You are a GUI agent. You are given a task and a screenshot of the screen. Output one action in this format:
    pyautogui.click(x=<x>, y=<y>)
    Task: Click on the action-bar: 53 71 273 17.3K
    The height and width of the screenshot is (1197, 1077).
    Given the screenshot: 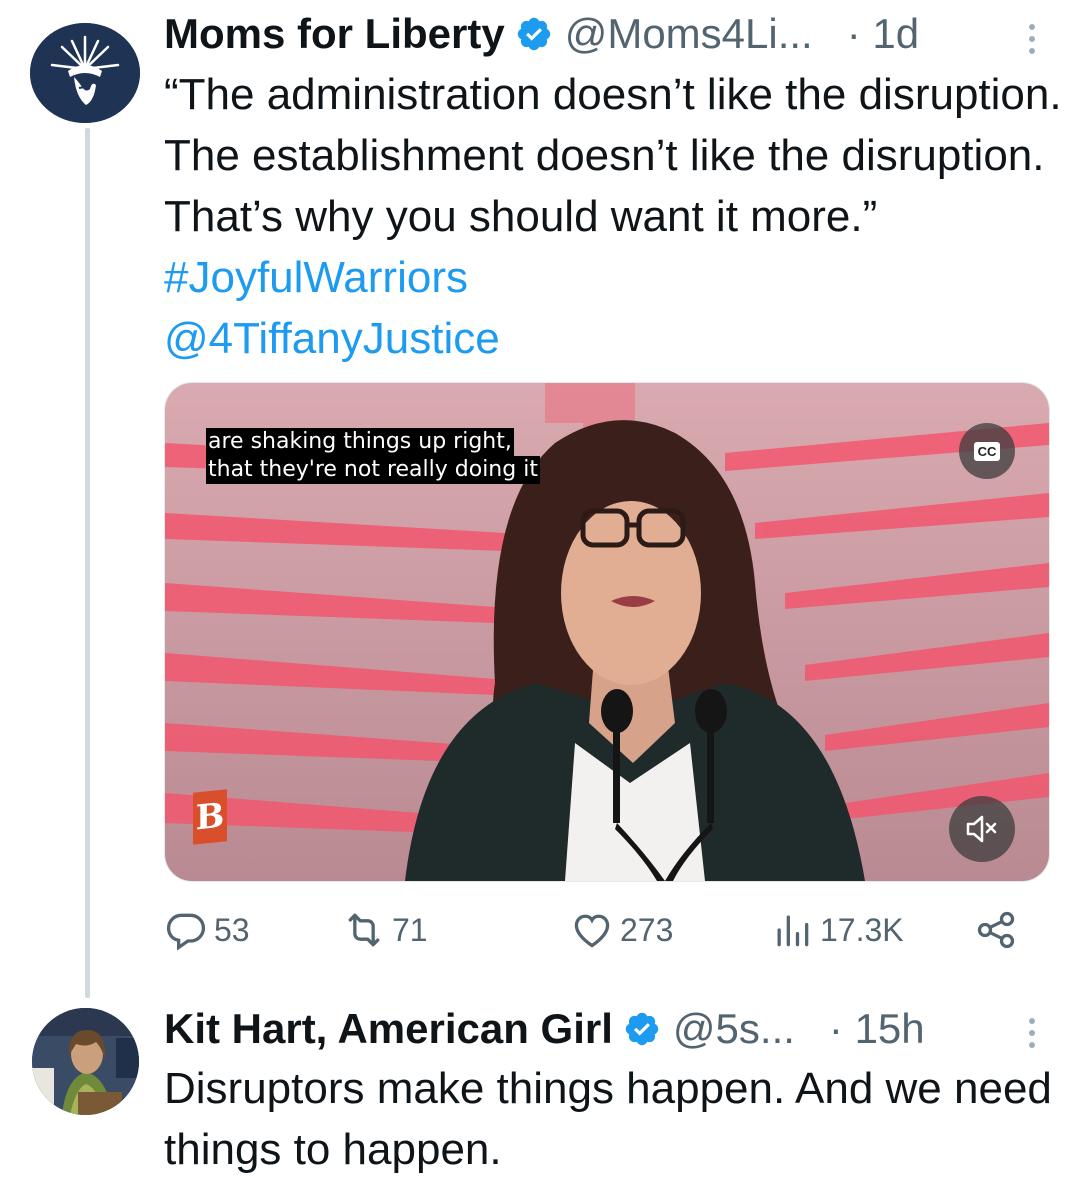 What is the action you would take?
    pyautogui.click(x=606, y=934)
    